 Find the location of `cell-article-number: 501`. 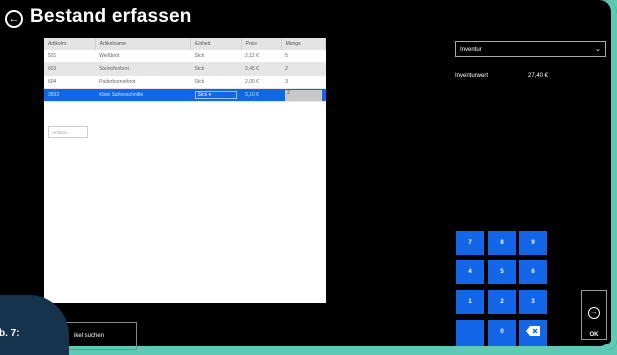

cell-article-number: 501 is located at coordinates (70, 56).